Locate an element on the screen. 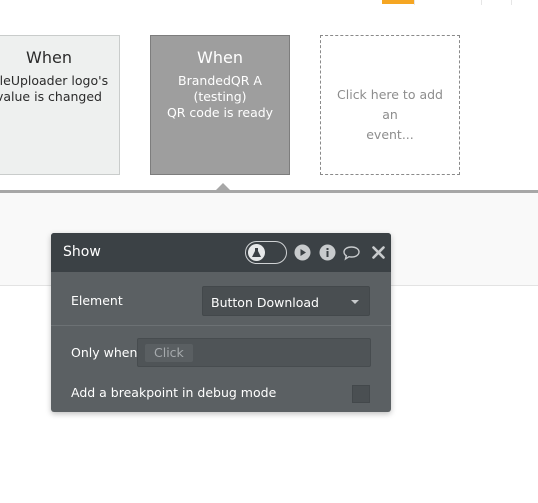 The height and width of the screenshot is (503, 538). breakpoint-row: Add a breakpoint in debug mode is located at coordinates (221, 393).